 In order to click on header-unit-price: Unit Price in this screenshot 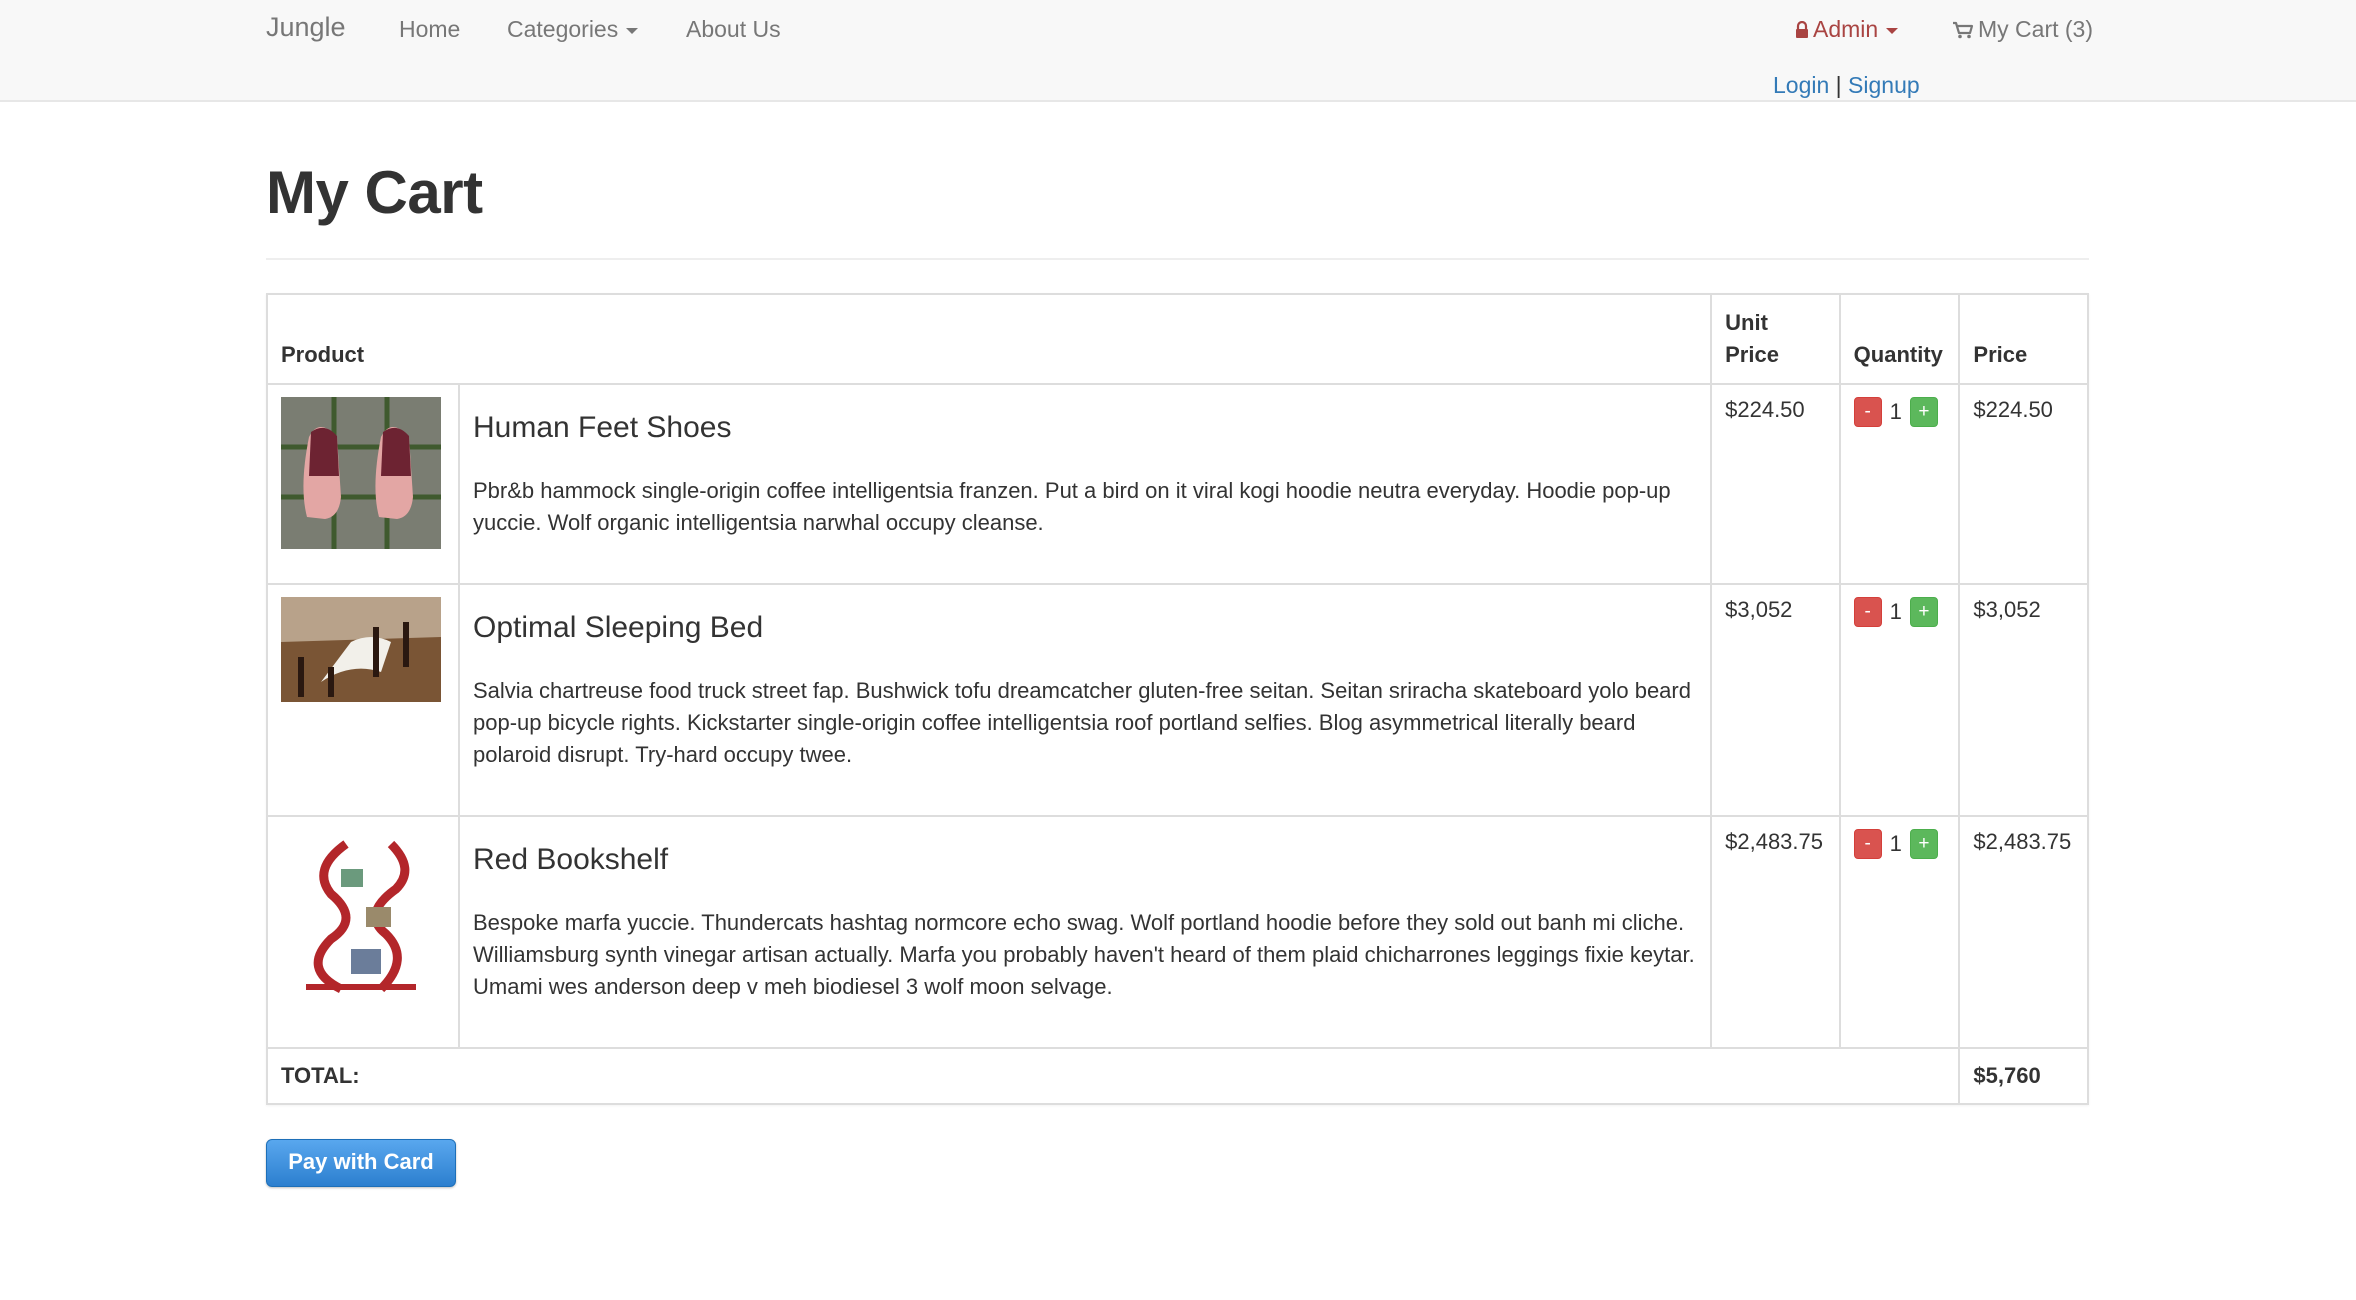, I will do `click(1775, 339)`.